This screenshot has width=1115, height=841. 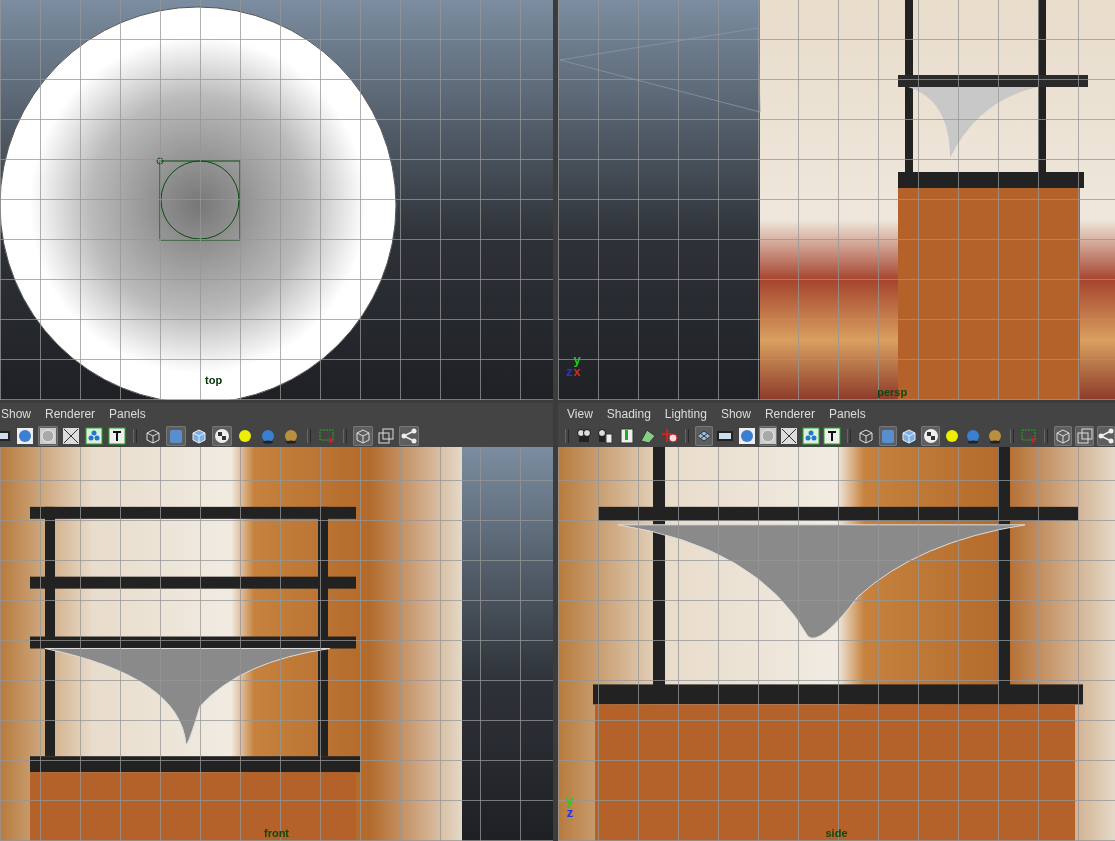 I want to click on viewport-label: side, so click(x=836, y=833).